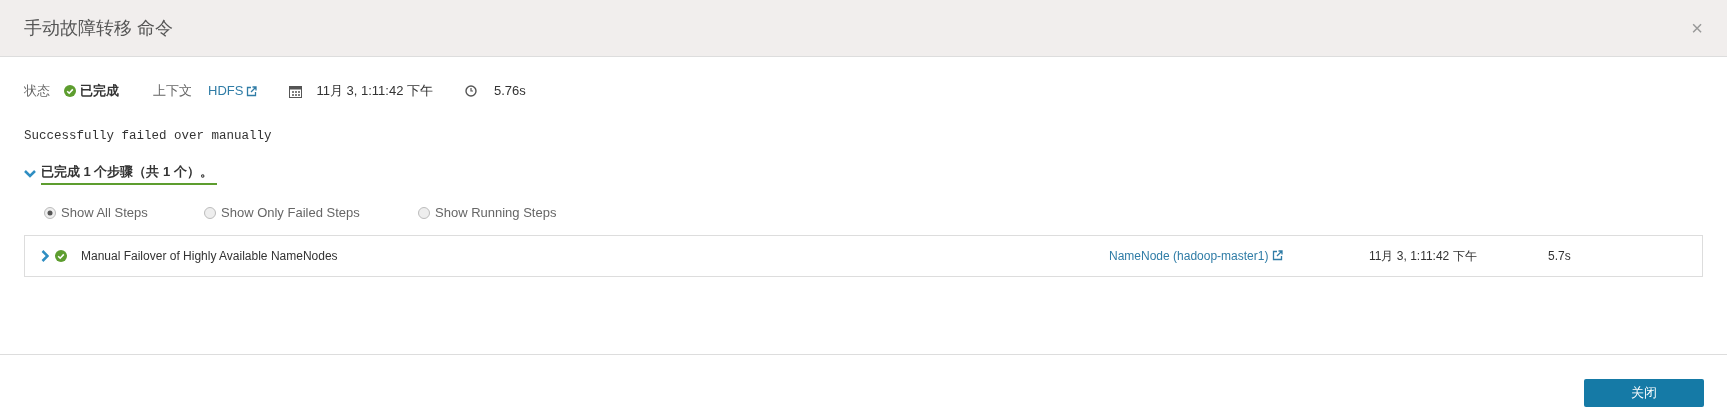 The image size is (1727, 408). What do you see at coordinates (510, 91) in the screenshot?
I see `duration-text: 5.76s` at bounding box center [510, 91].